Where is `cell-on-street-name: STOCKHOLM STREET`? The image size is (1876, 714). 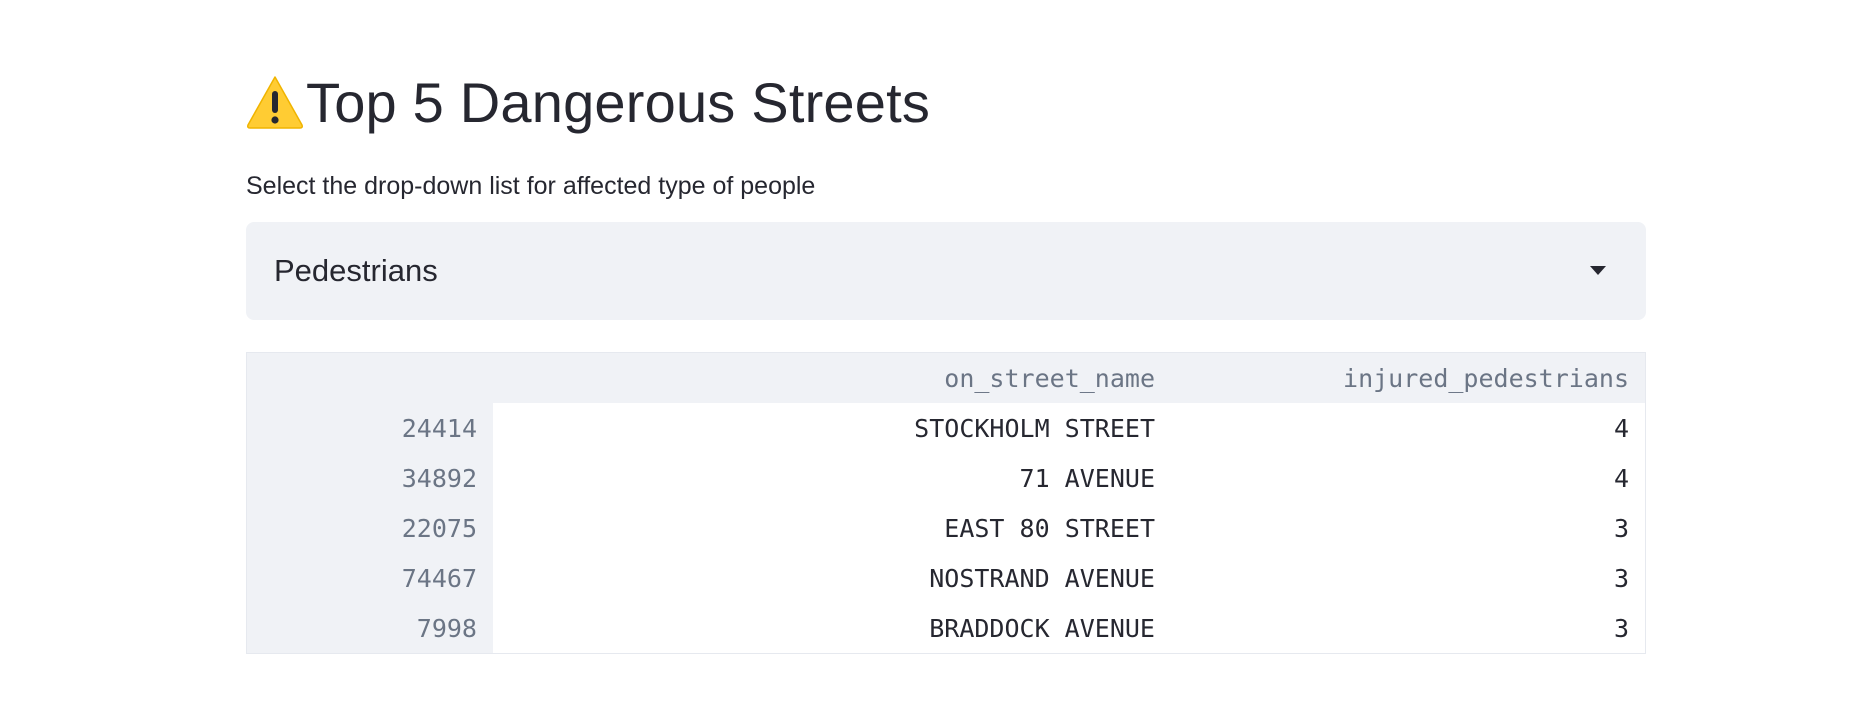 cell-on-street-name: STOCKHOLM STREET is located at coordinates (832, 428).